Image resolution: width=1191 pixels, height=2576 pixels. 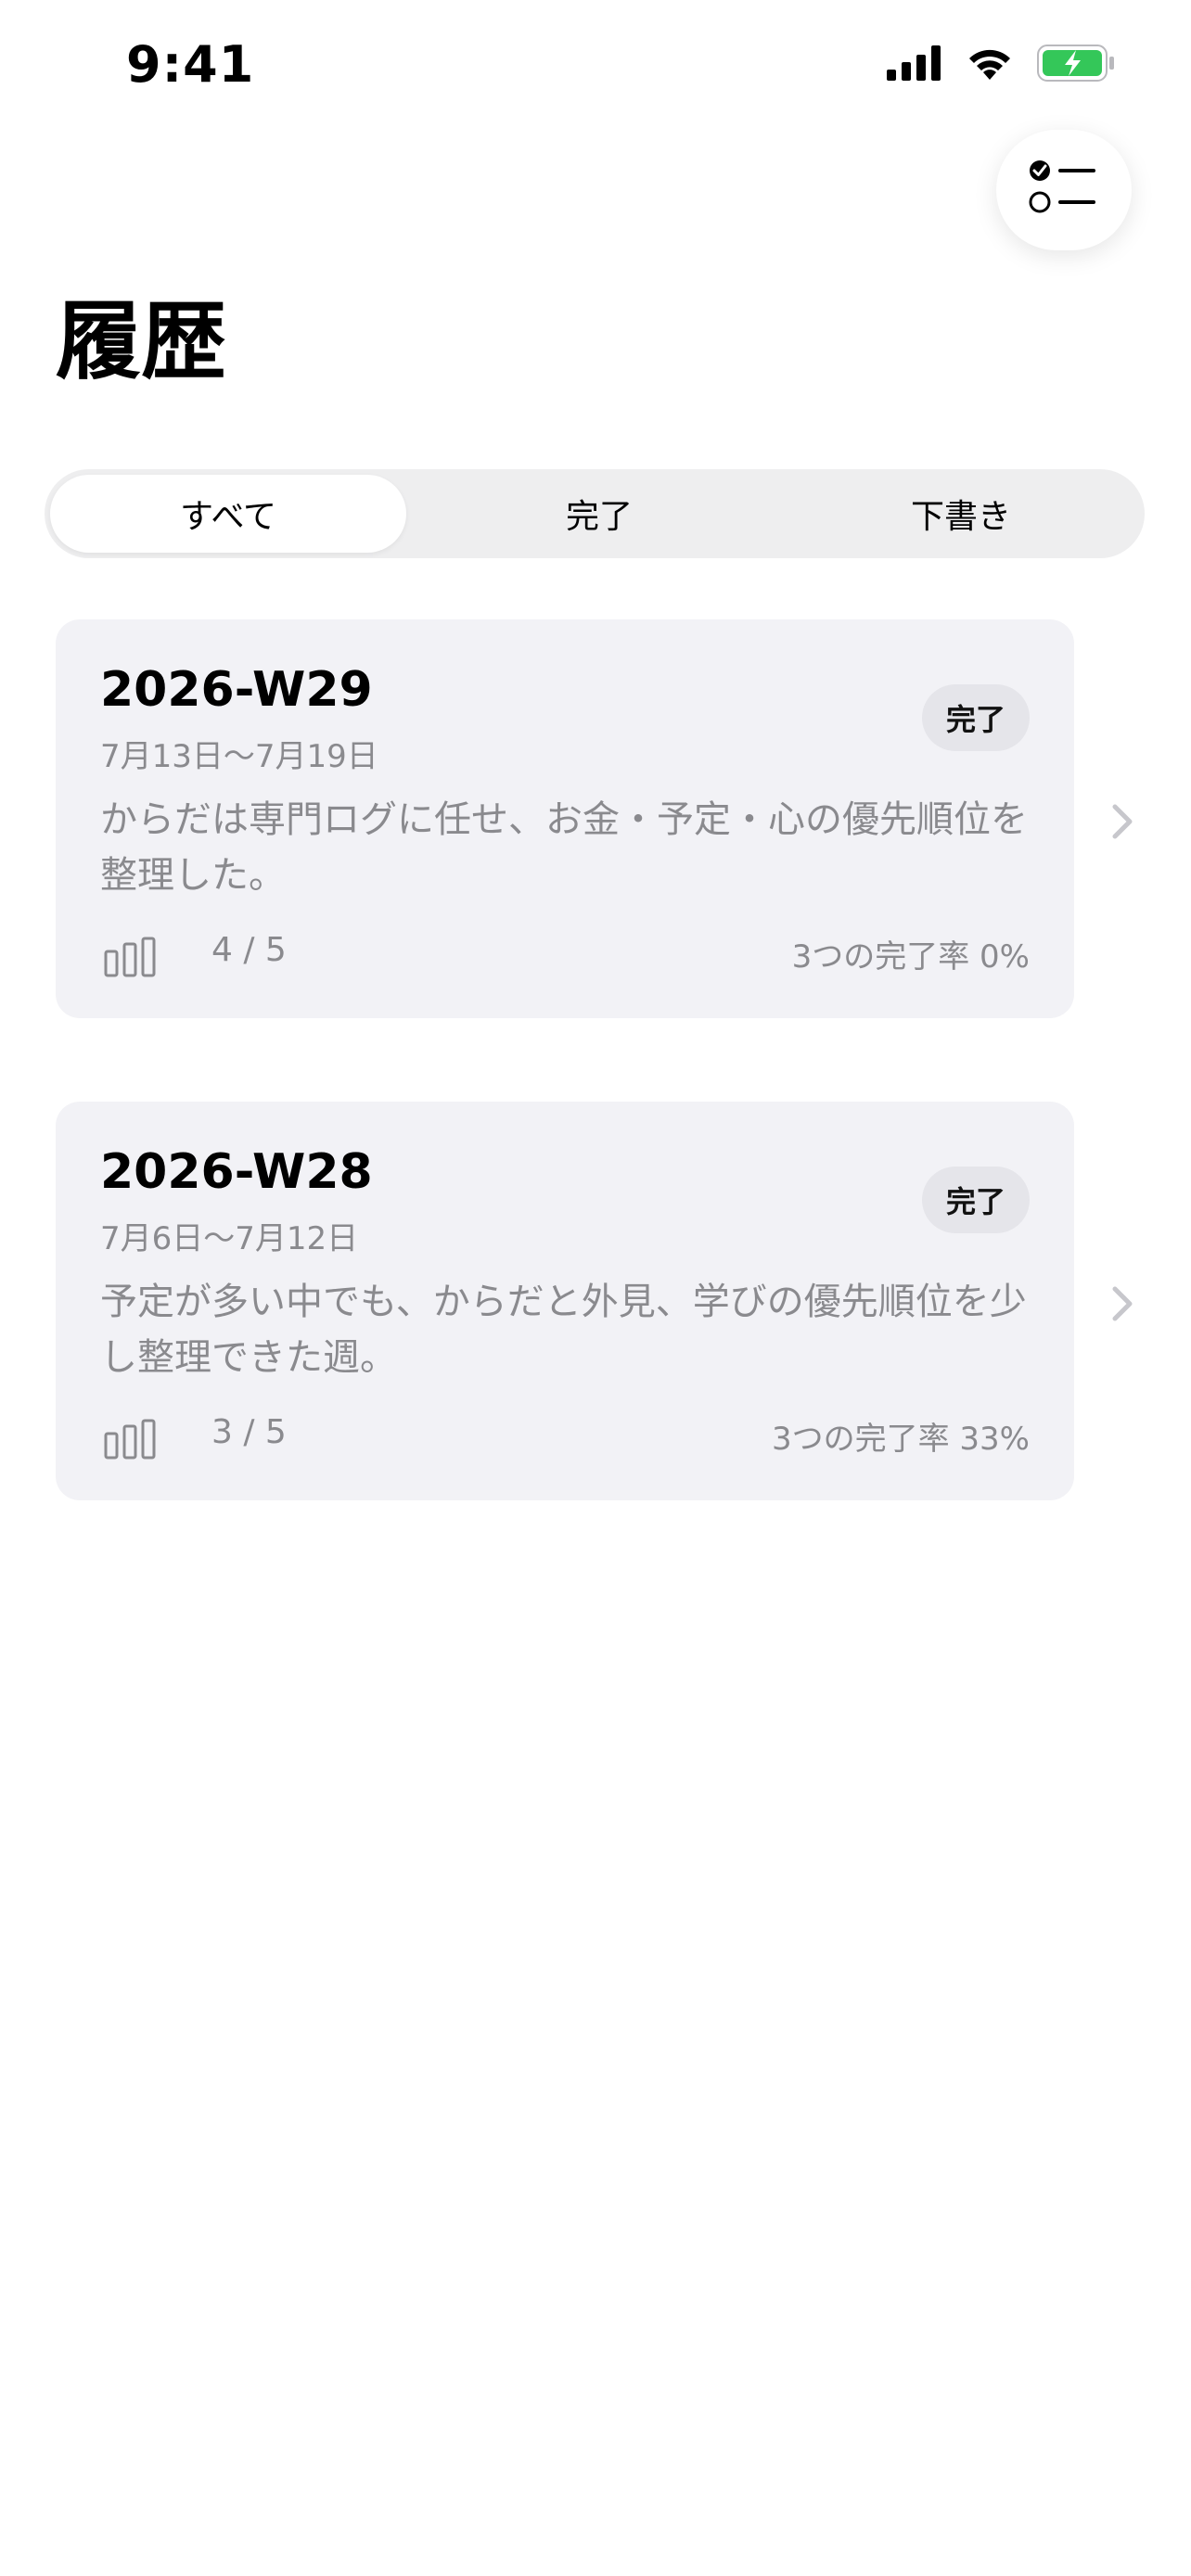 I want to click on status-filter-segmented-control: すべて 完了 下書き, so click(x=595, y=513).